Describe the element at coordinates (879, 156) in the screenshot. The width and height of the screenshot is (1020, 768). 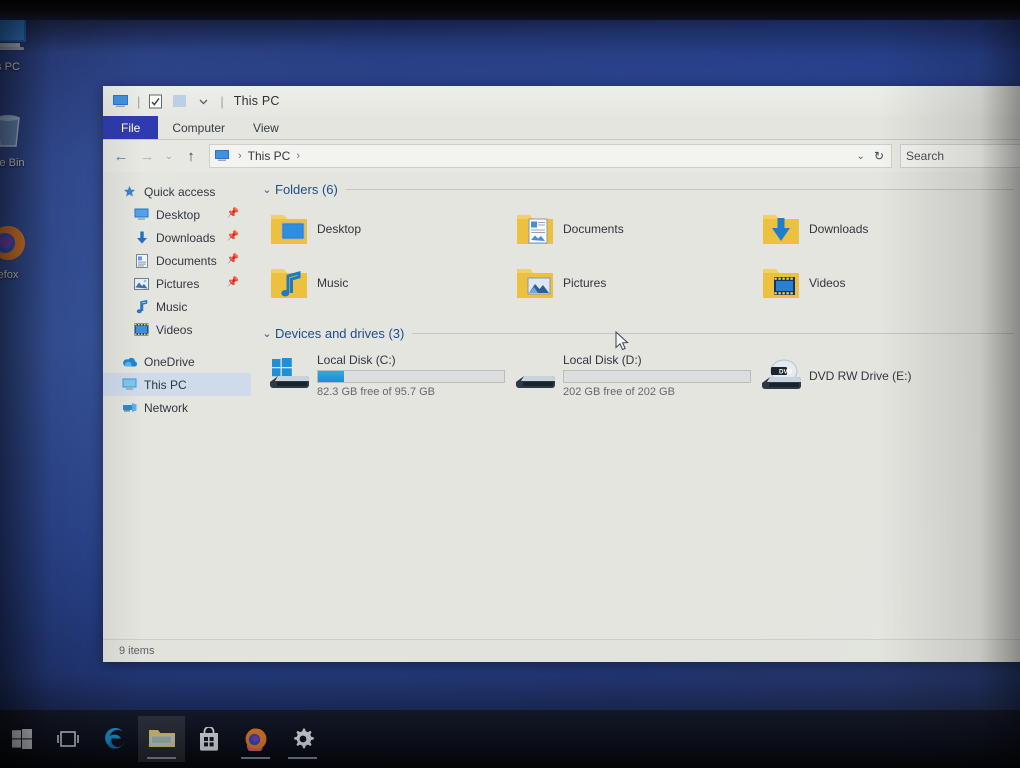
I see `refresh-icon: ↻` at that location.